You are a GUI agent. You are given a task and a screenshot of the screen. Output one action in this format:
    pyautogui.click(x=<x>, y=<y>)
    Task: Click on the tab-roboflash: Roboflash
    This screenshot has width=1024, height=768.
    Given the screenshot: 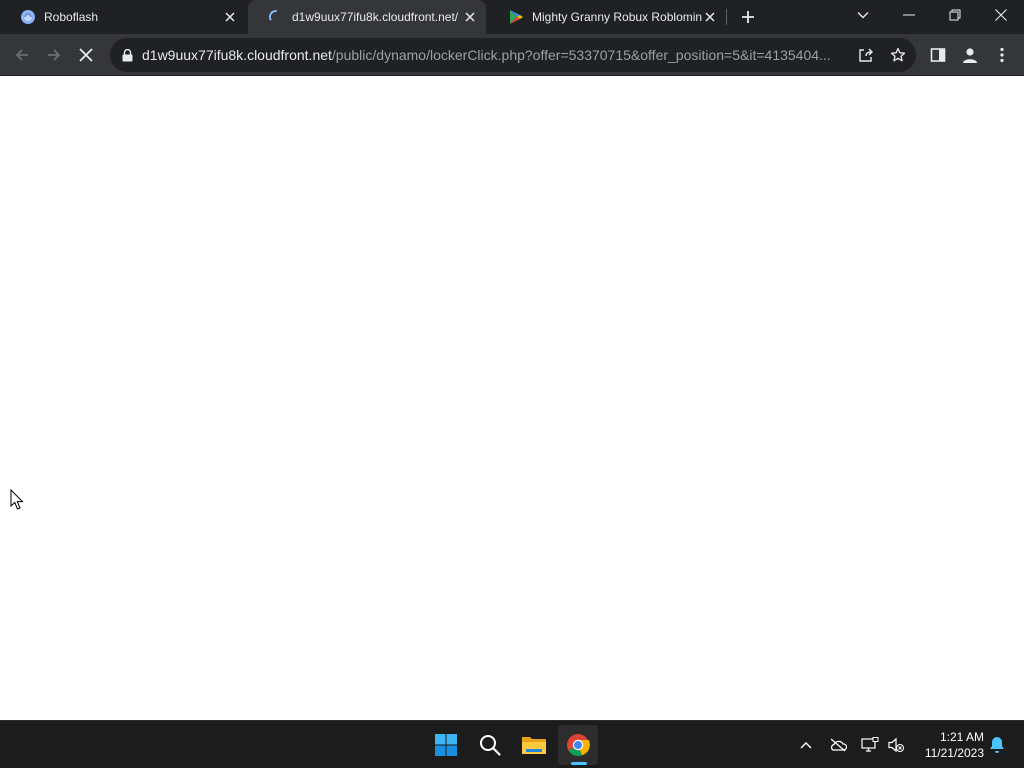 What is the action you would take?
    pyautogui.click(x=123, y=17)
    